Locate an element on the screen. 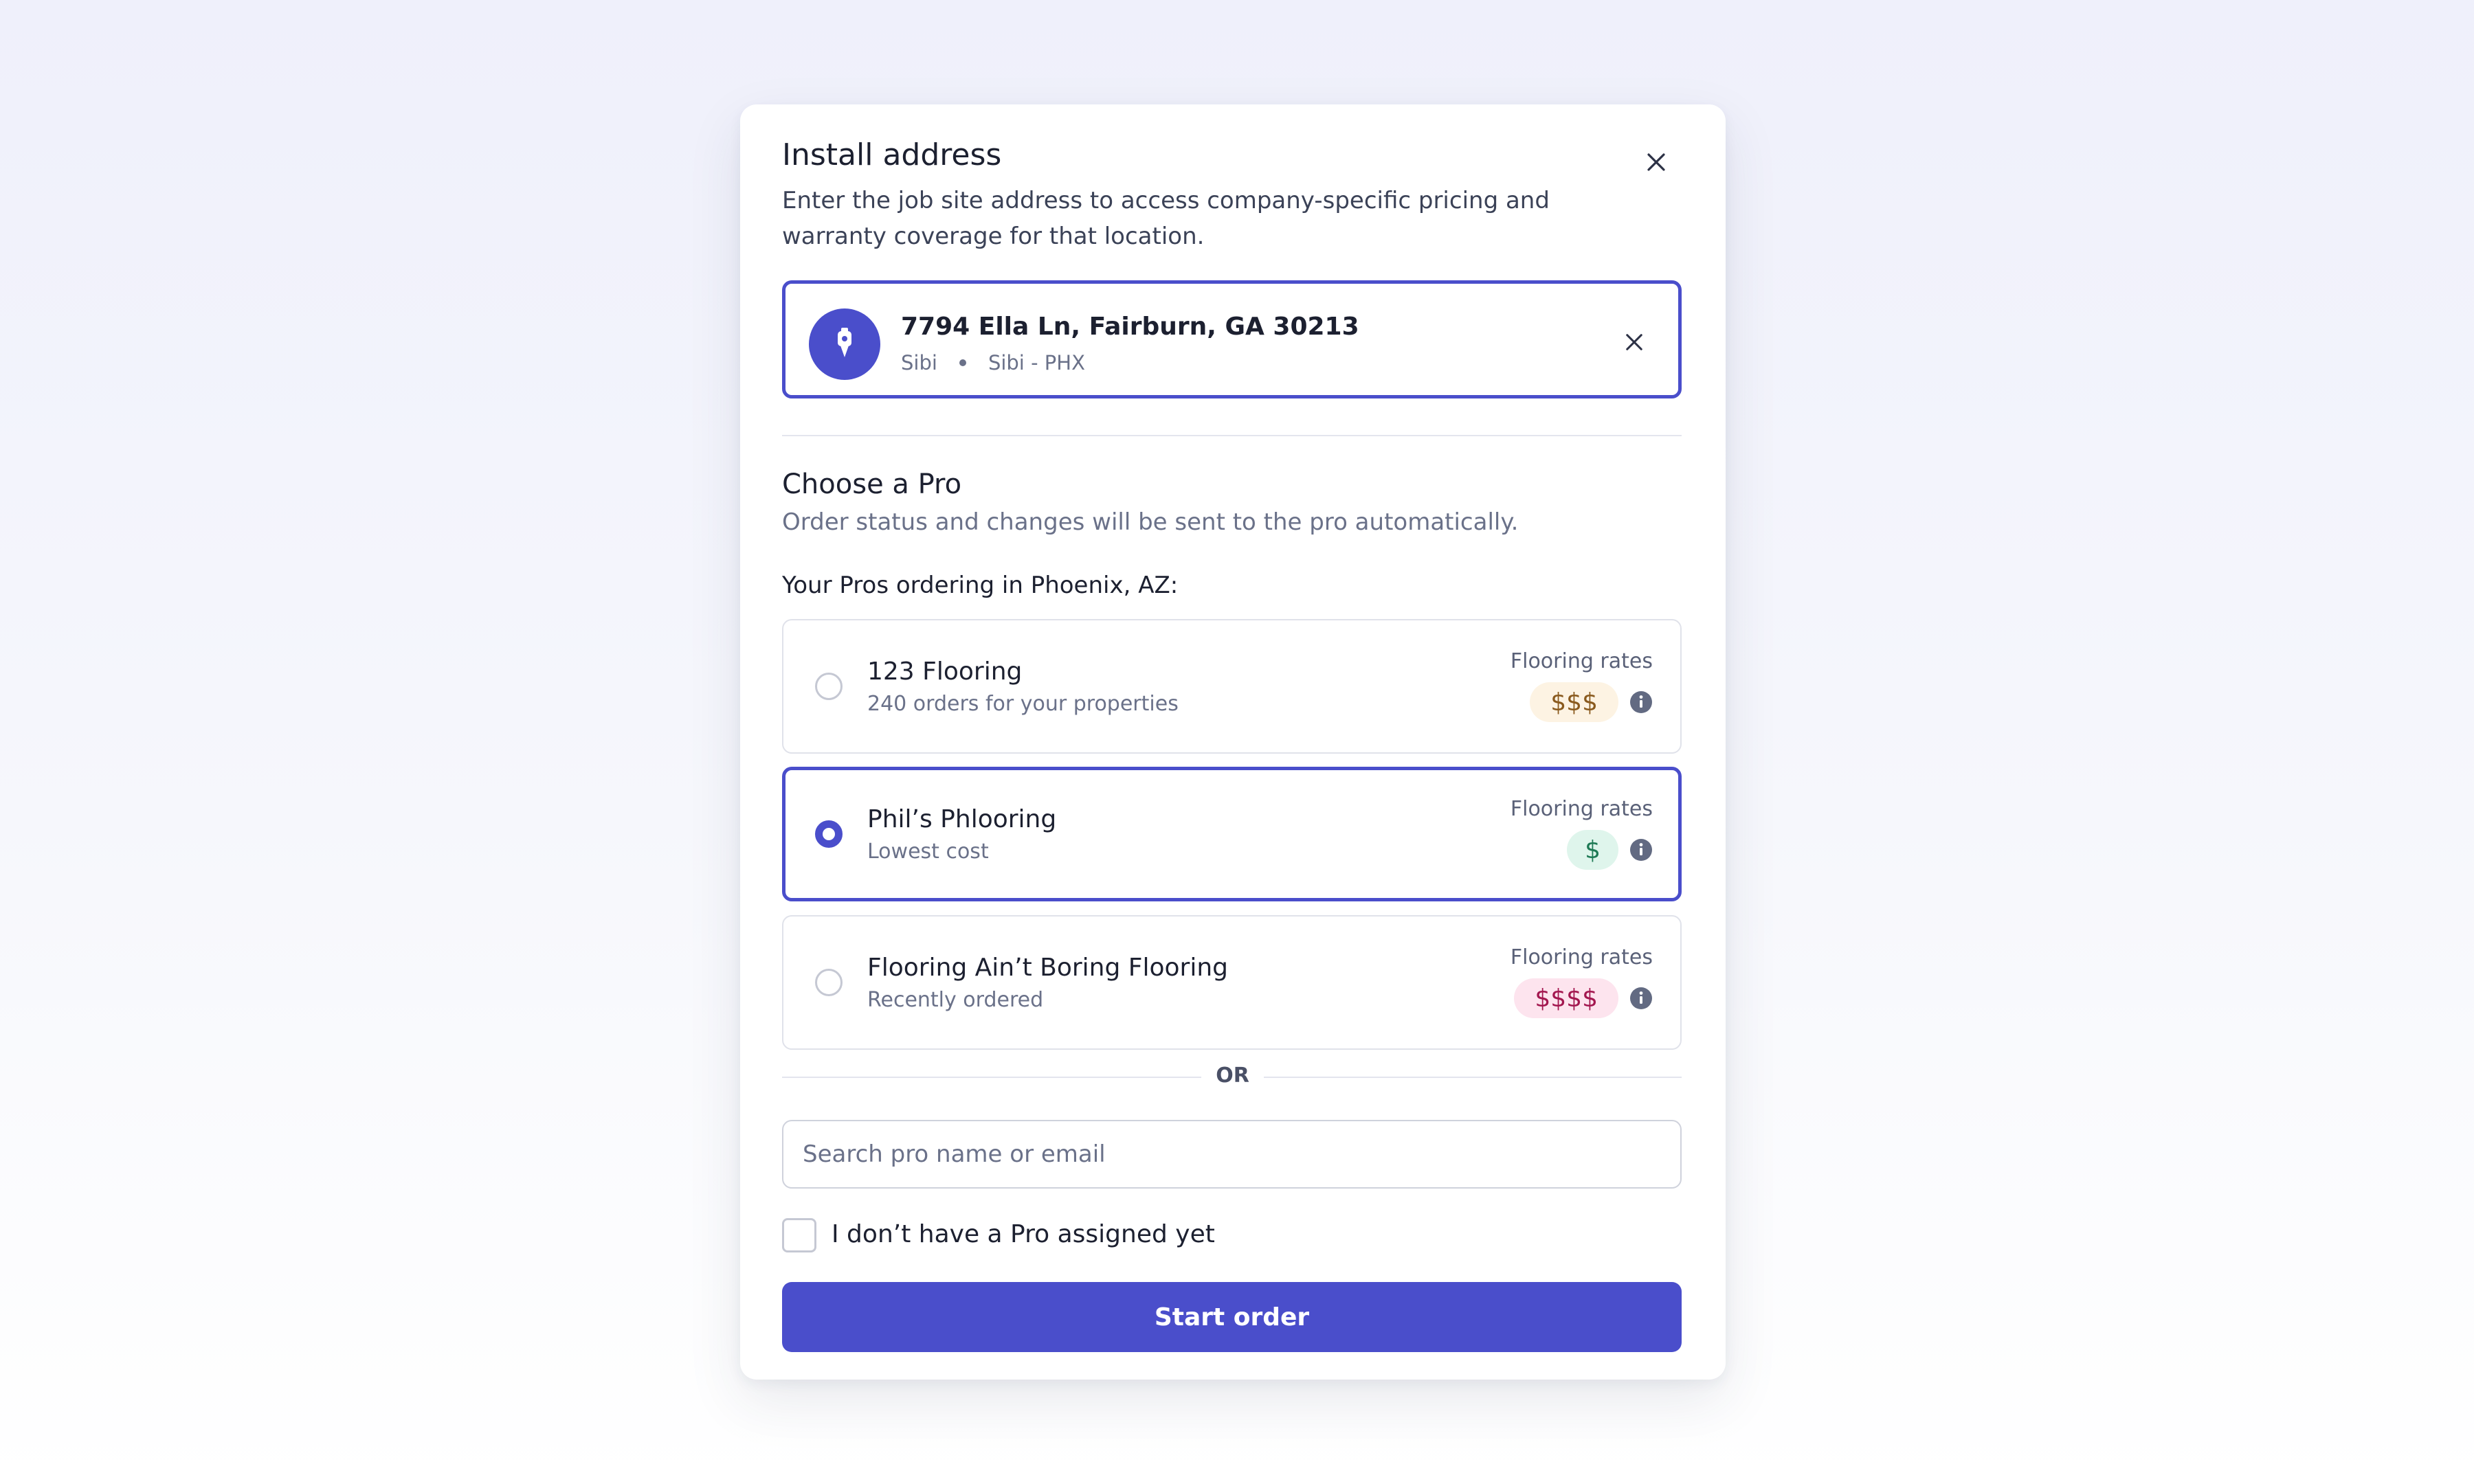 The width and height of the screenshot is (2474, 1484). choose-pro-title: Choose a Pro is located at coordinates (872, 484).